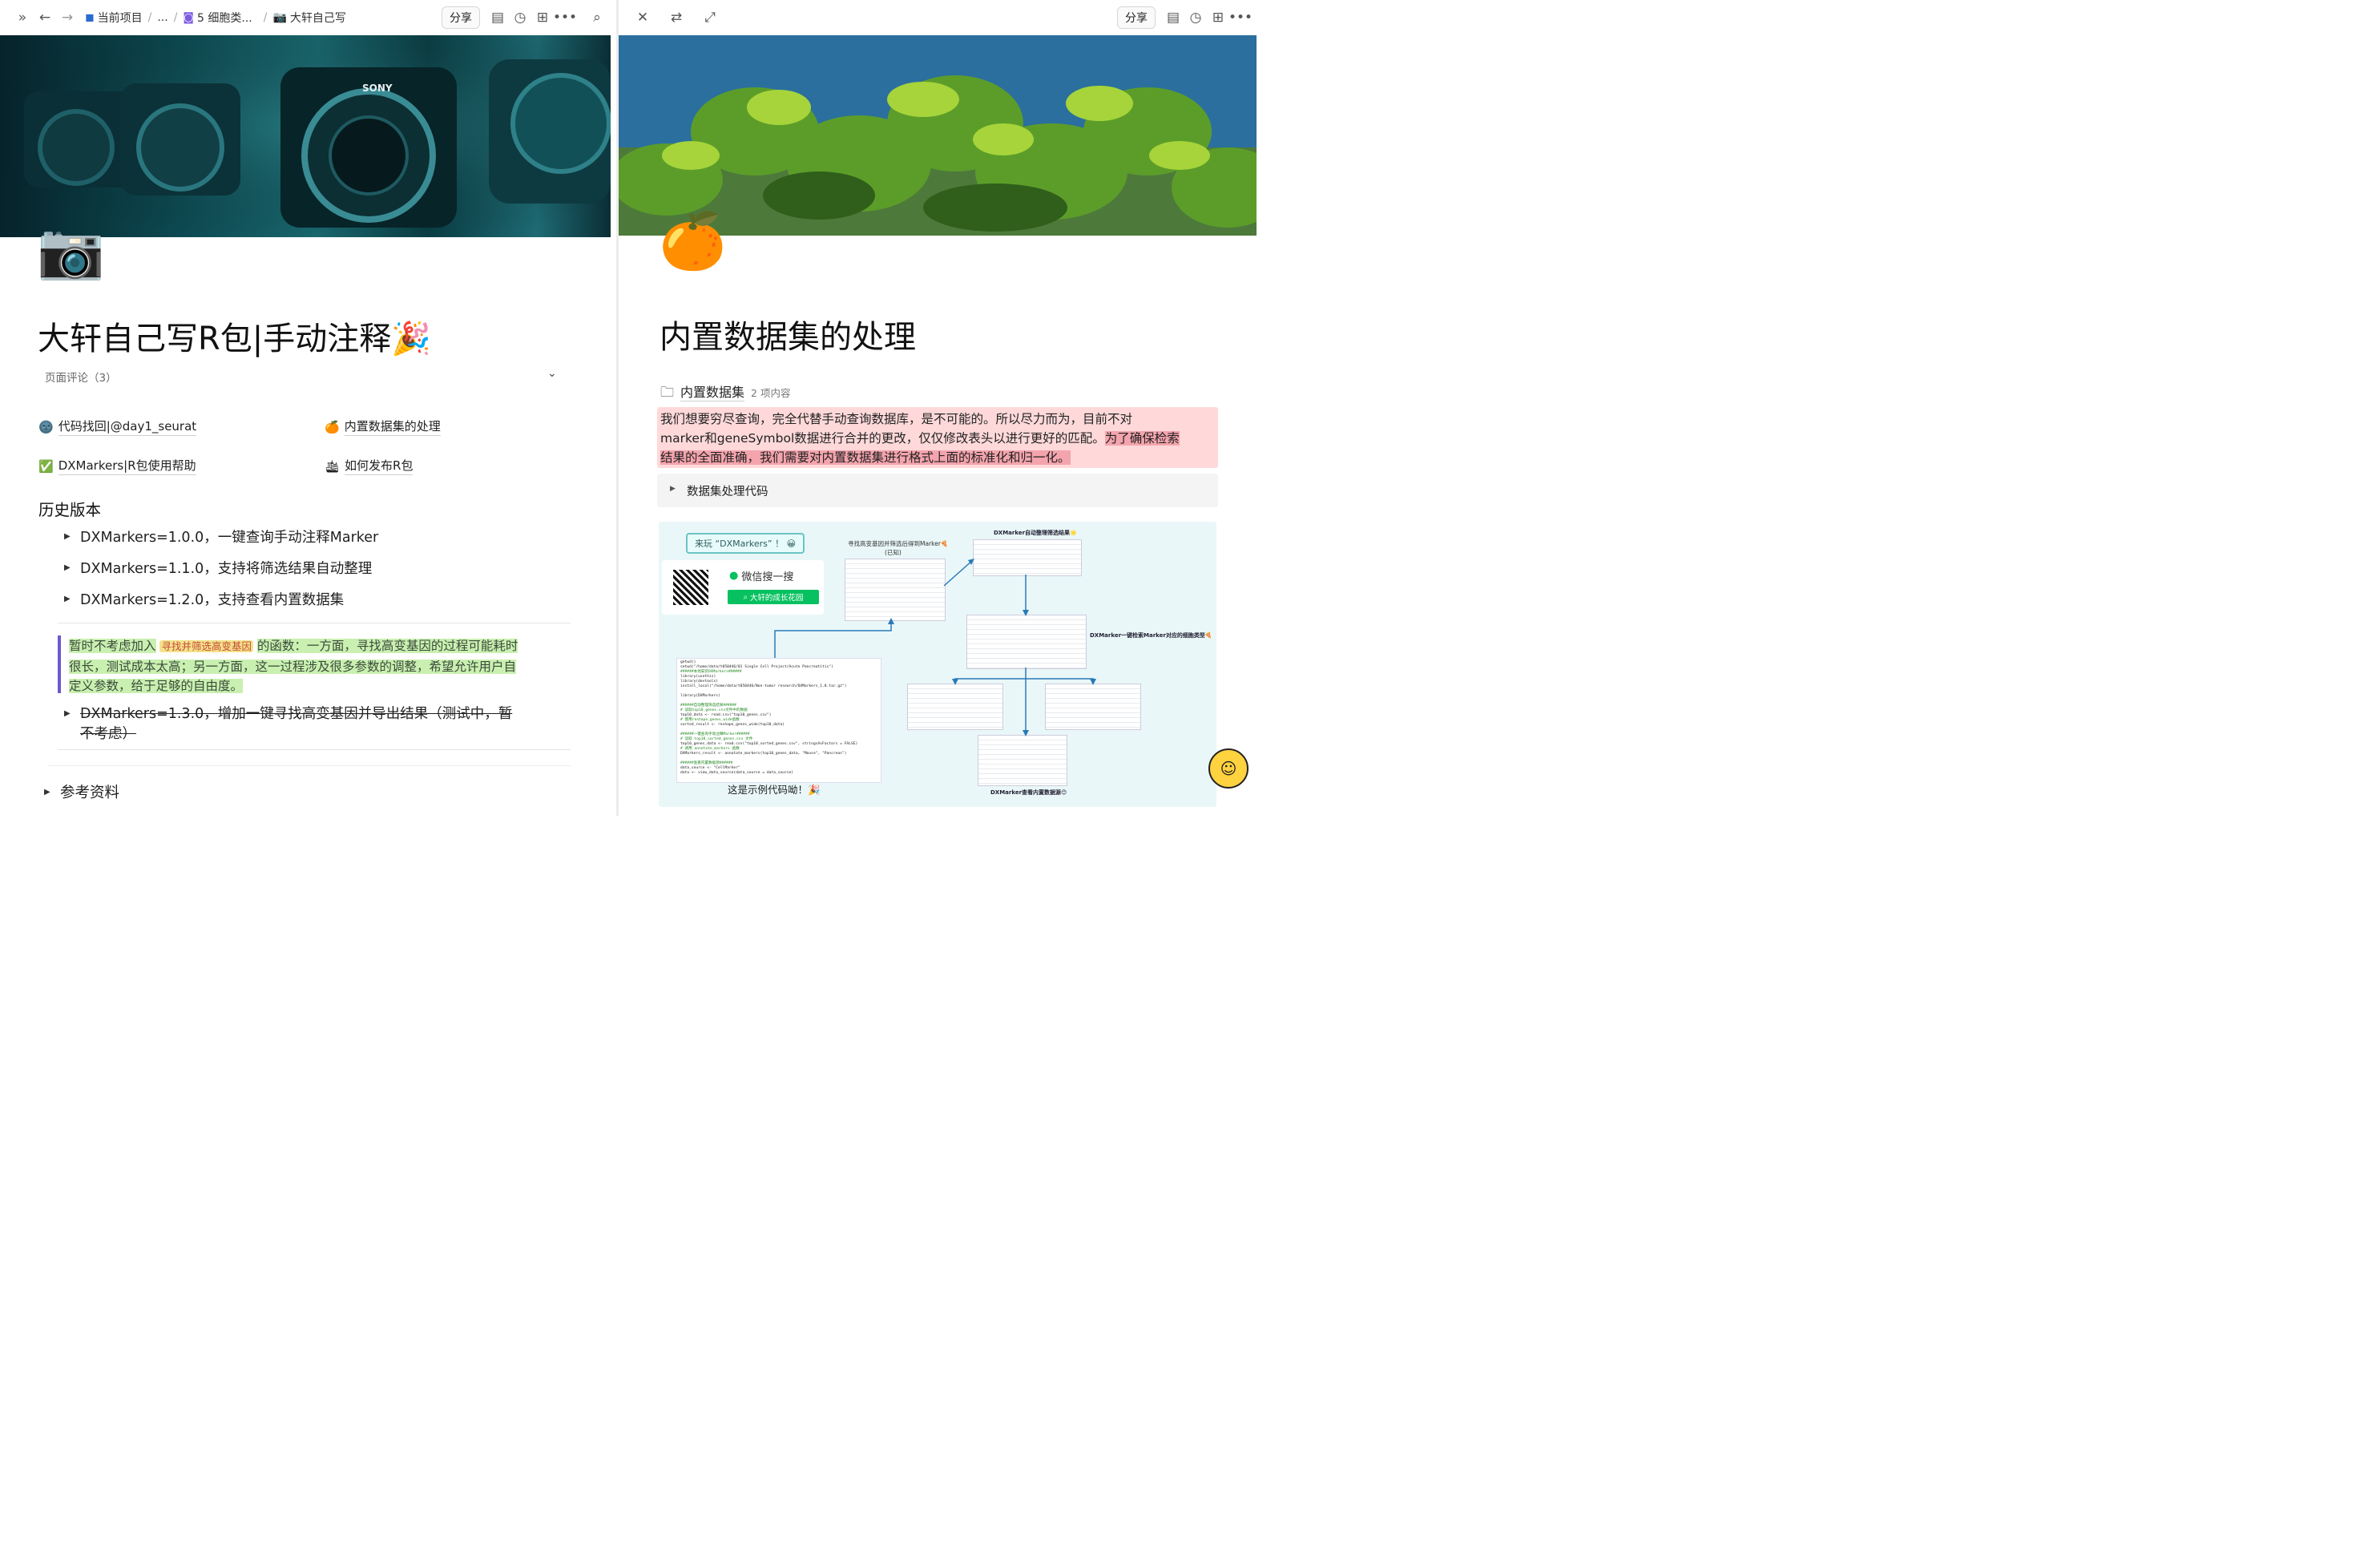  What do you see at coordinates (377, 89) in the screenshot?
I see `svg-text: SONY` at bounding box center [377, 89].